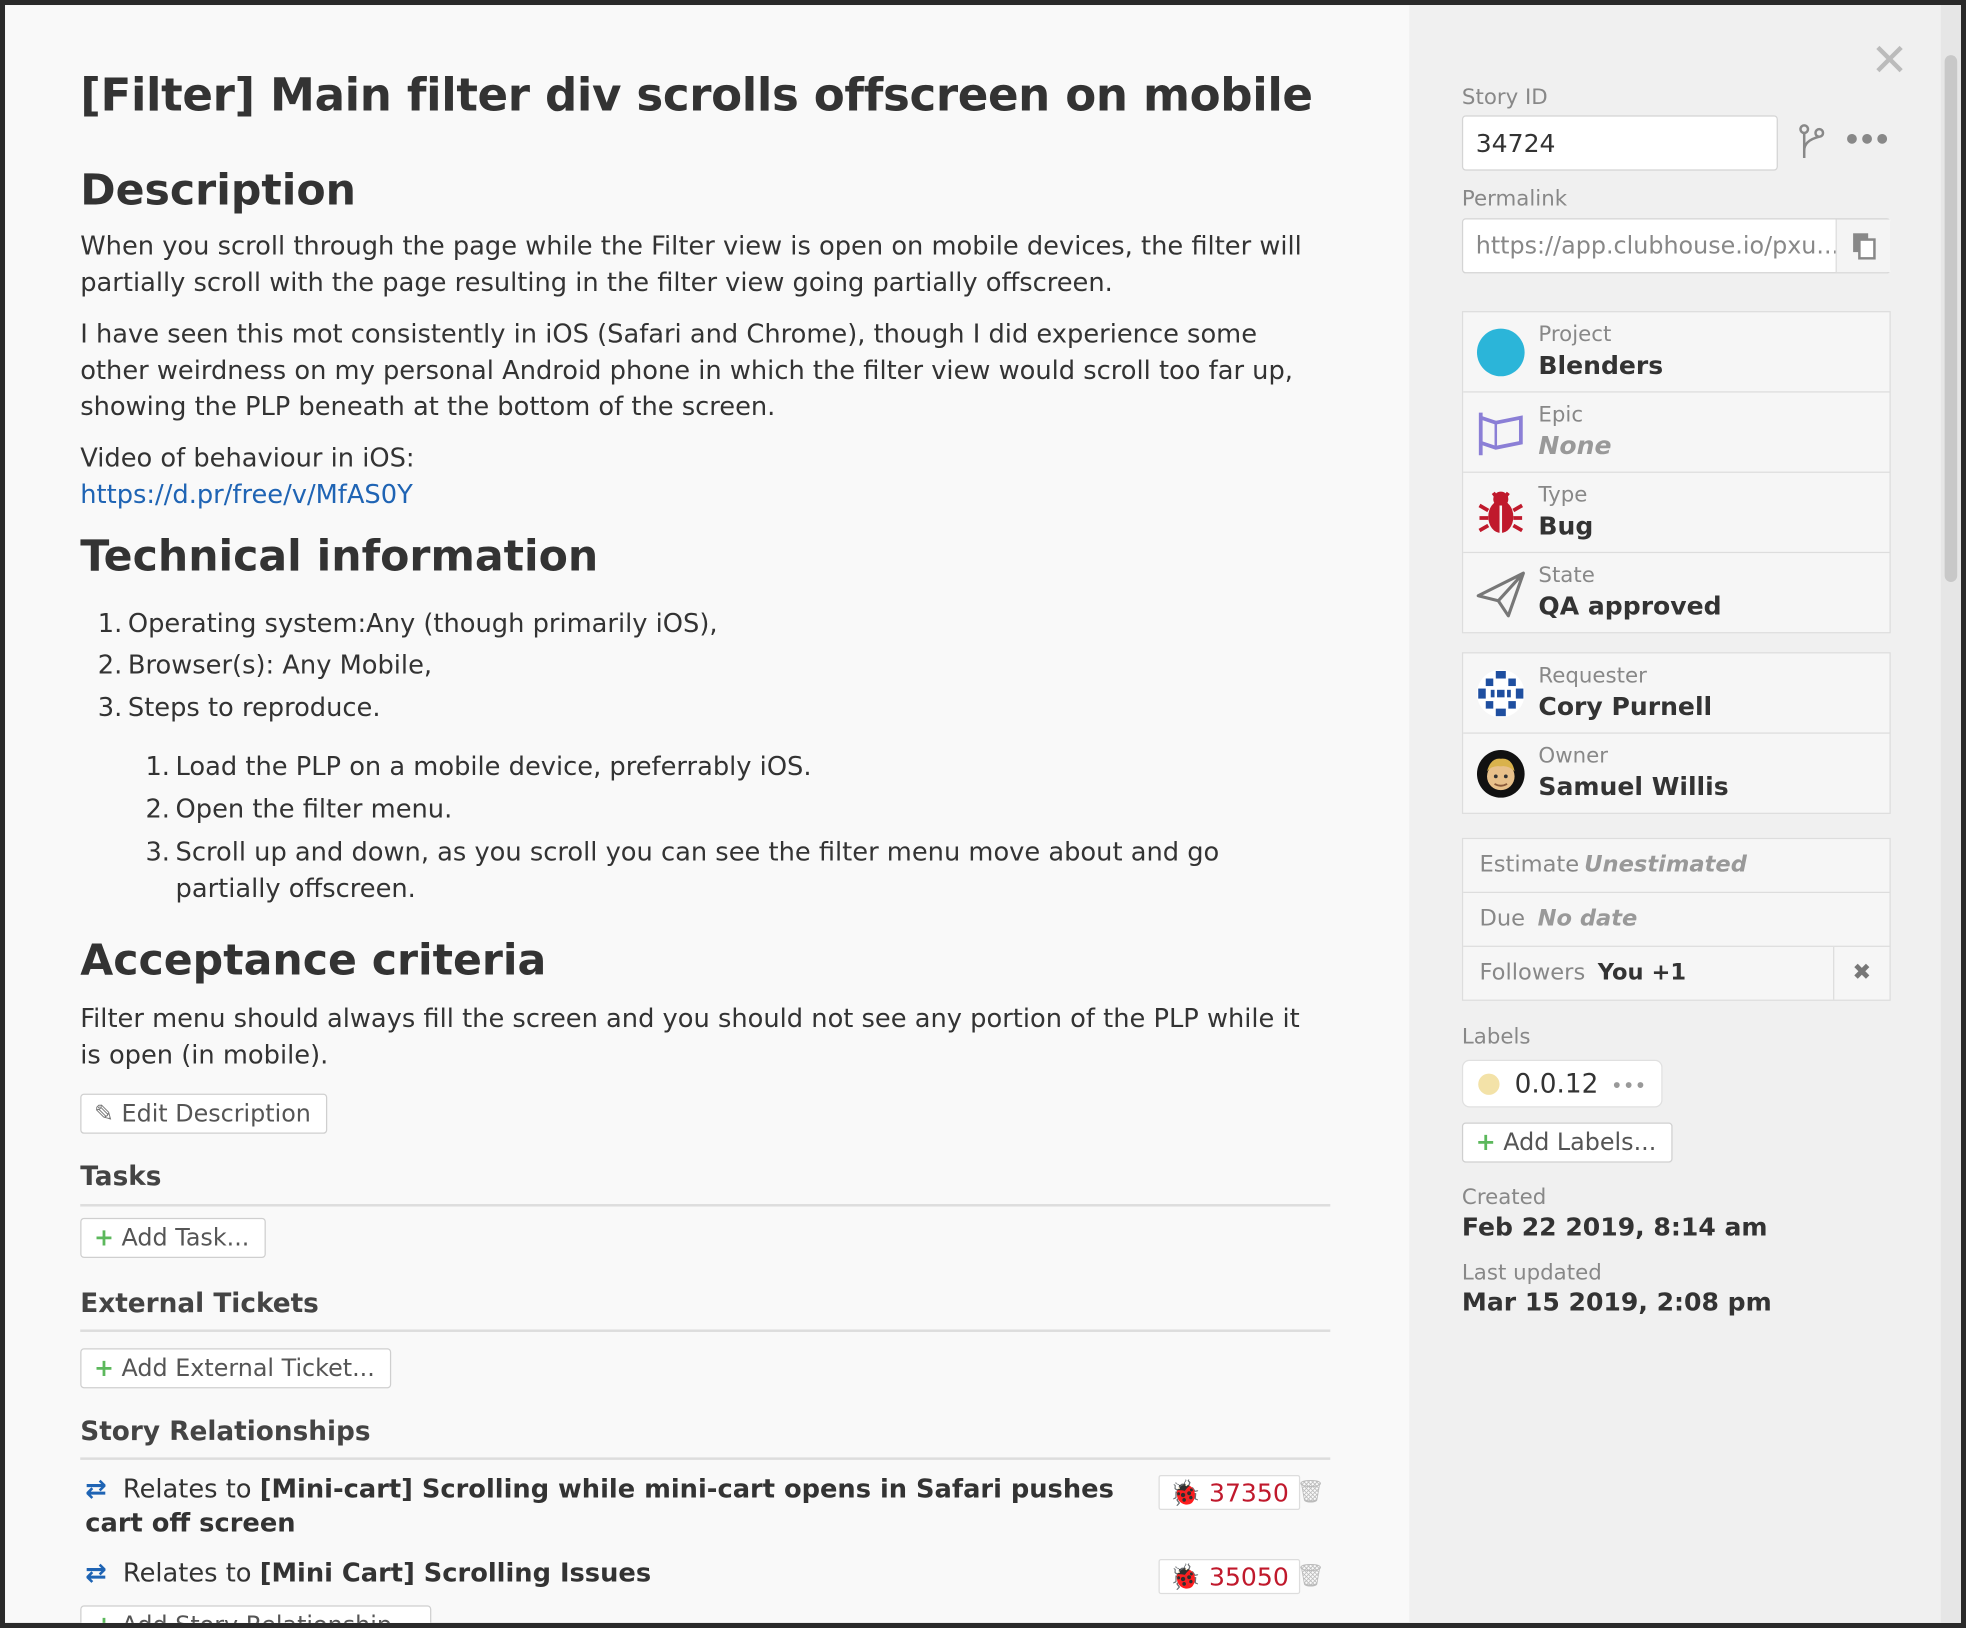 This screenshot has width=1966, height=1628. What do you see at coordinates (1562, 1083) in the screenshot?
I see `label-chip: 0.0.12 •••` at bounding box center [1562, 1083].